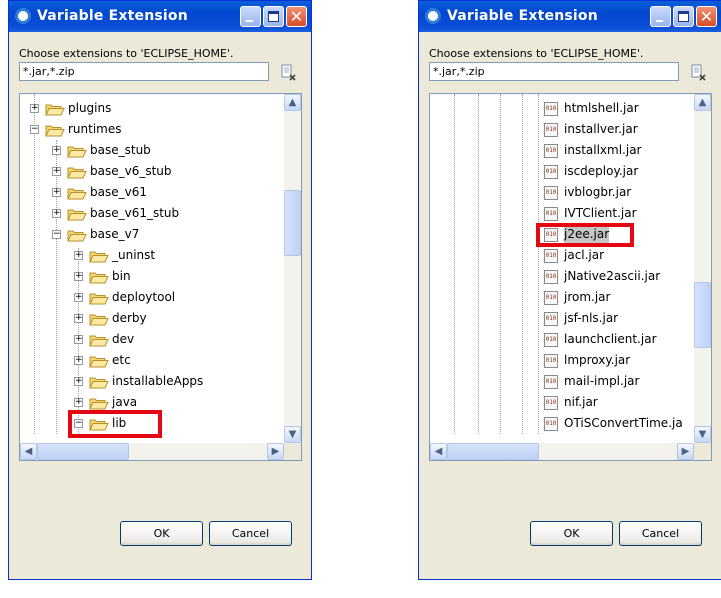 This screenshot has width=721, height=598. What do you see at coordinates (601, 129) in the screenshot?
I see `tree-item-label: installver.jar` at bounding box center [601, 129].